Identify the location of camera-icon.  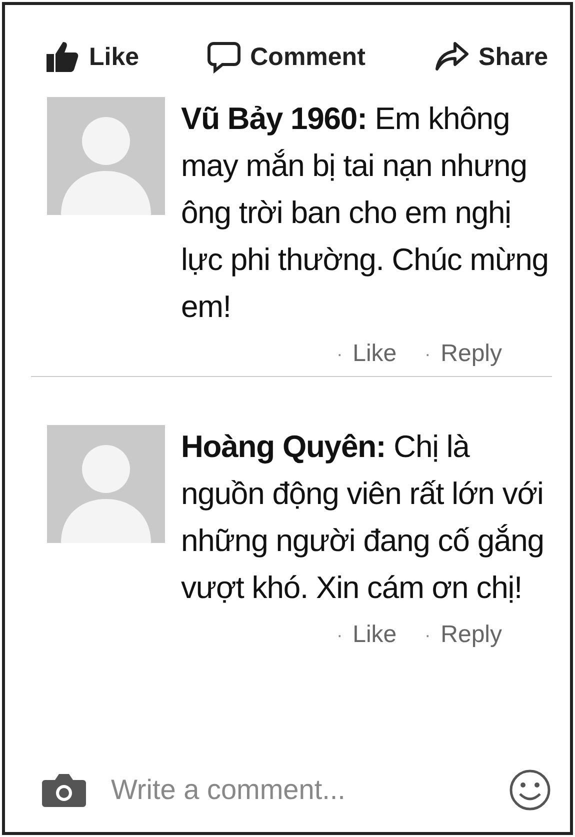
(64, 790).